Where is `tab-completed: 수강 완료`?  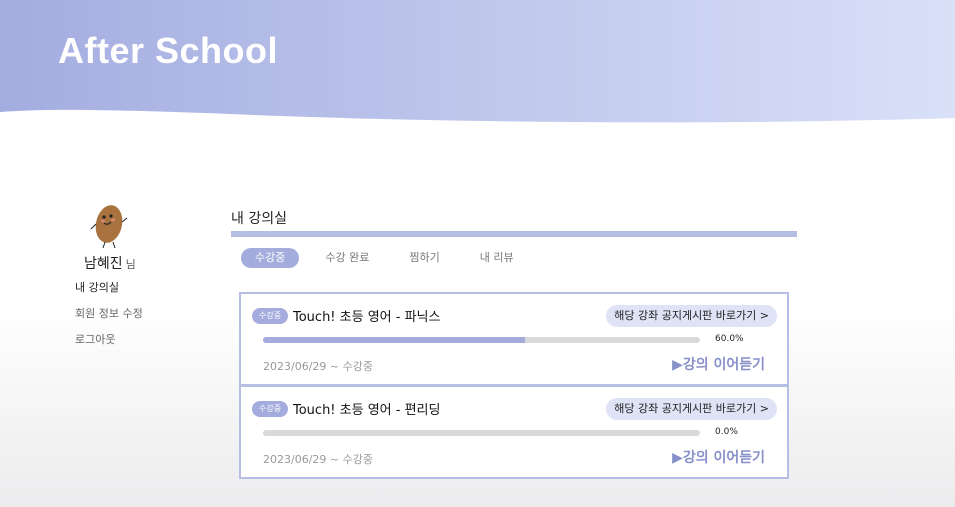
tab-completed: 수강 완료 is located at coordinates (347, 258).